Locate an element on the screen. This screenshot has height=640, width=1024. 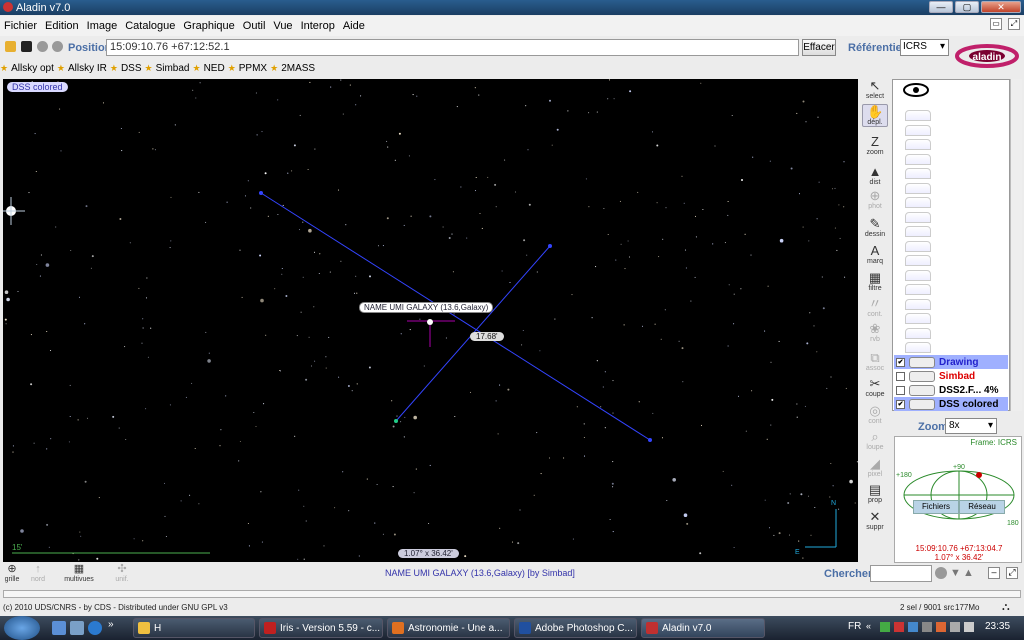
object-marker is located at coordinates (430, 322).